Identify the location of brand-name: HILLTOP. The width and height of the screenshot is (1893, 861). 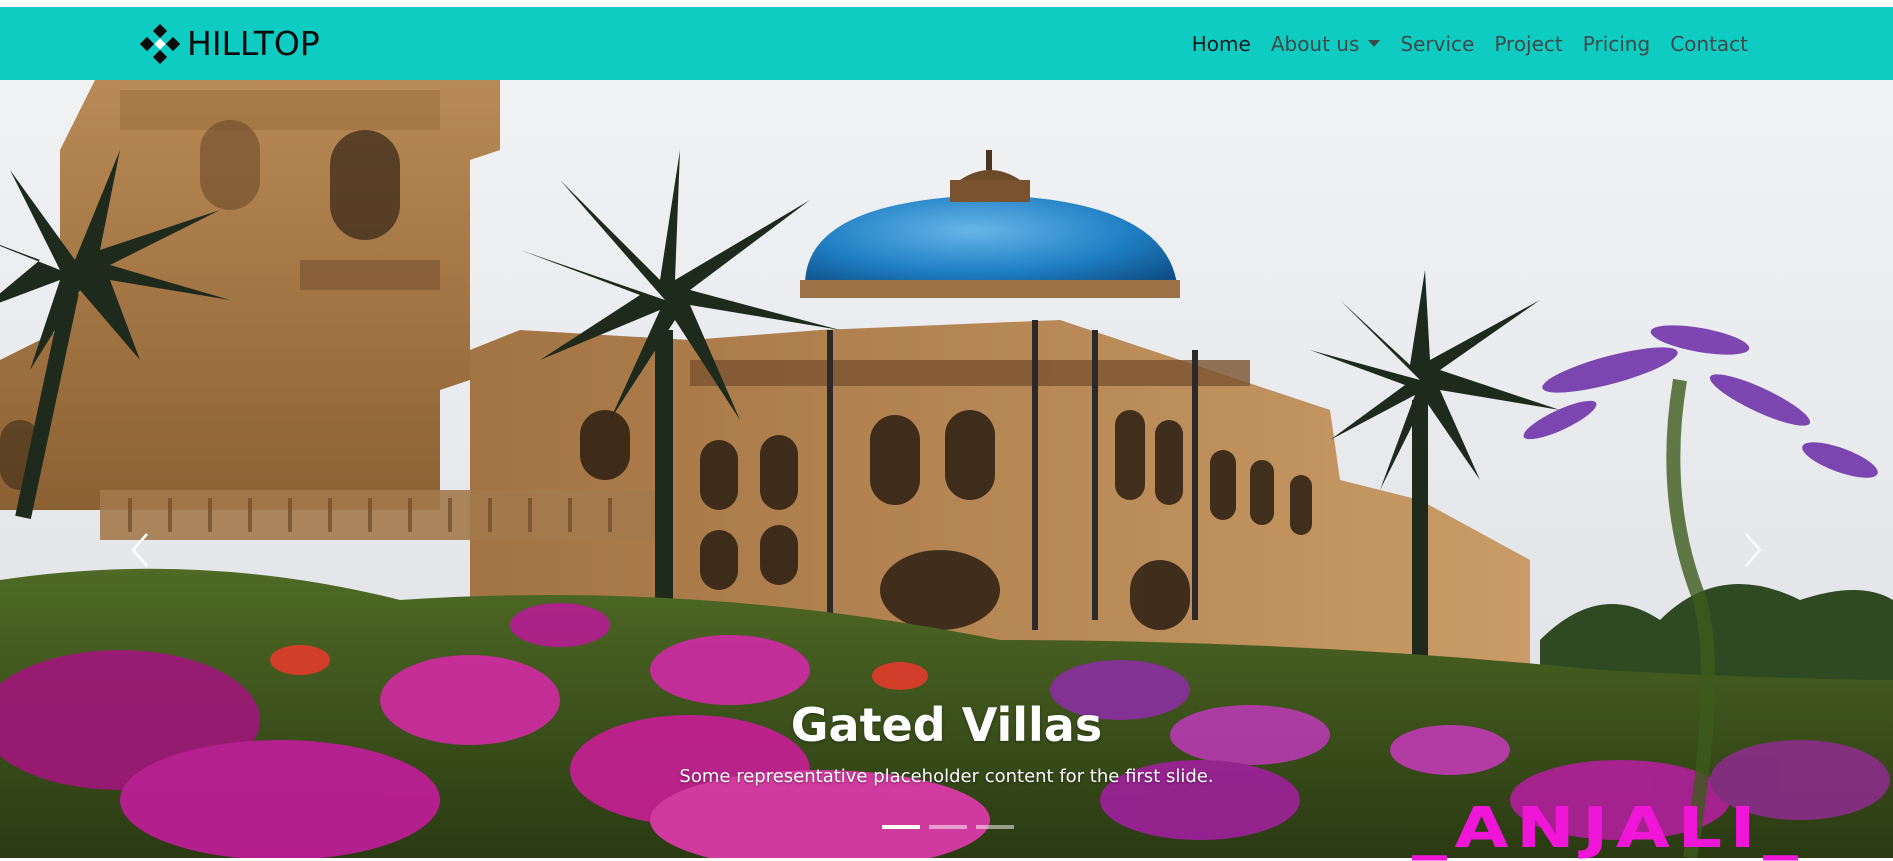
(253, 43).